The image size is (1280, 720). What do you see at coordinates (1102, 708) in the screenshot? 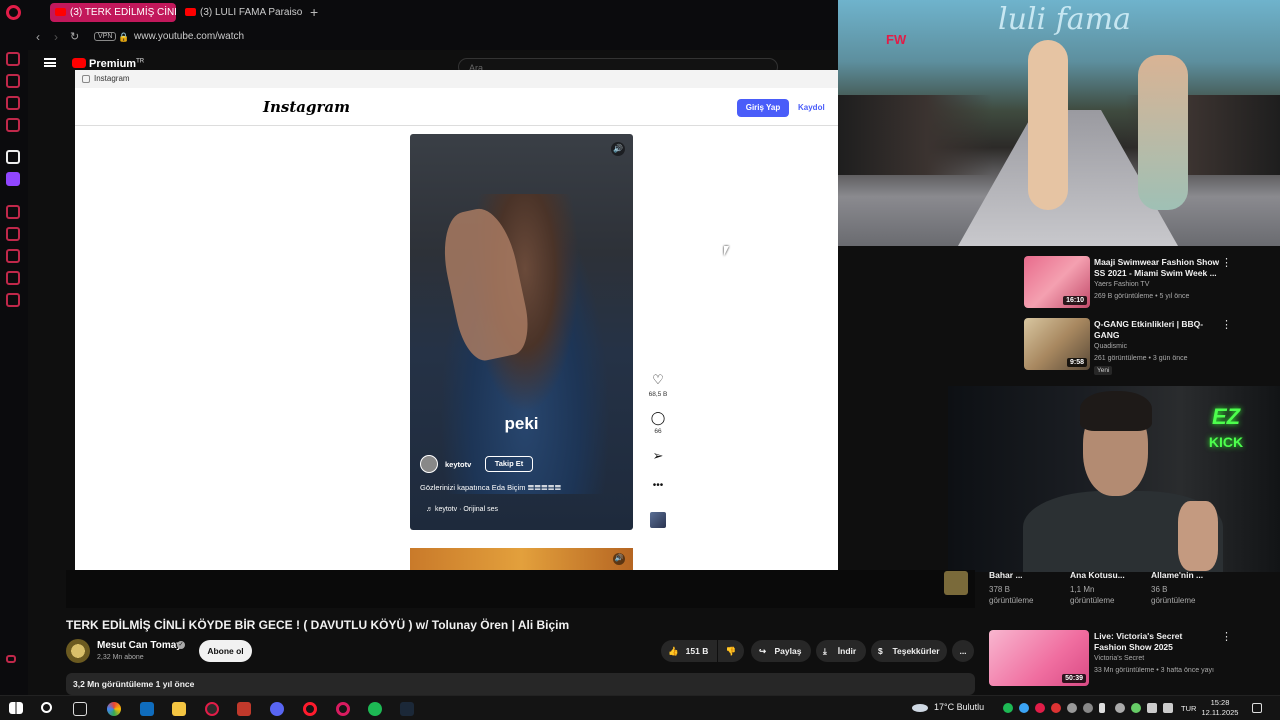
I see `tray-mic-icon` at bounding box center [1102, 708].